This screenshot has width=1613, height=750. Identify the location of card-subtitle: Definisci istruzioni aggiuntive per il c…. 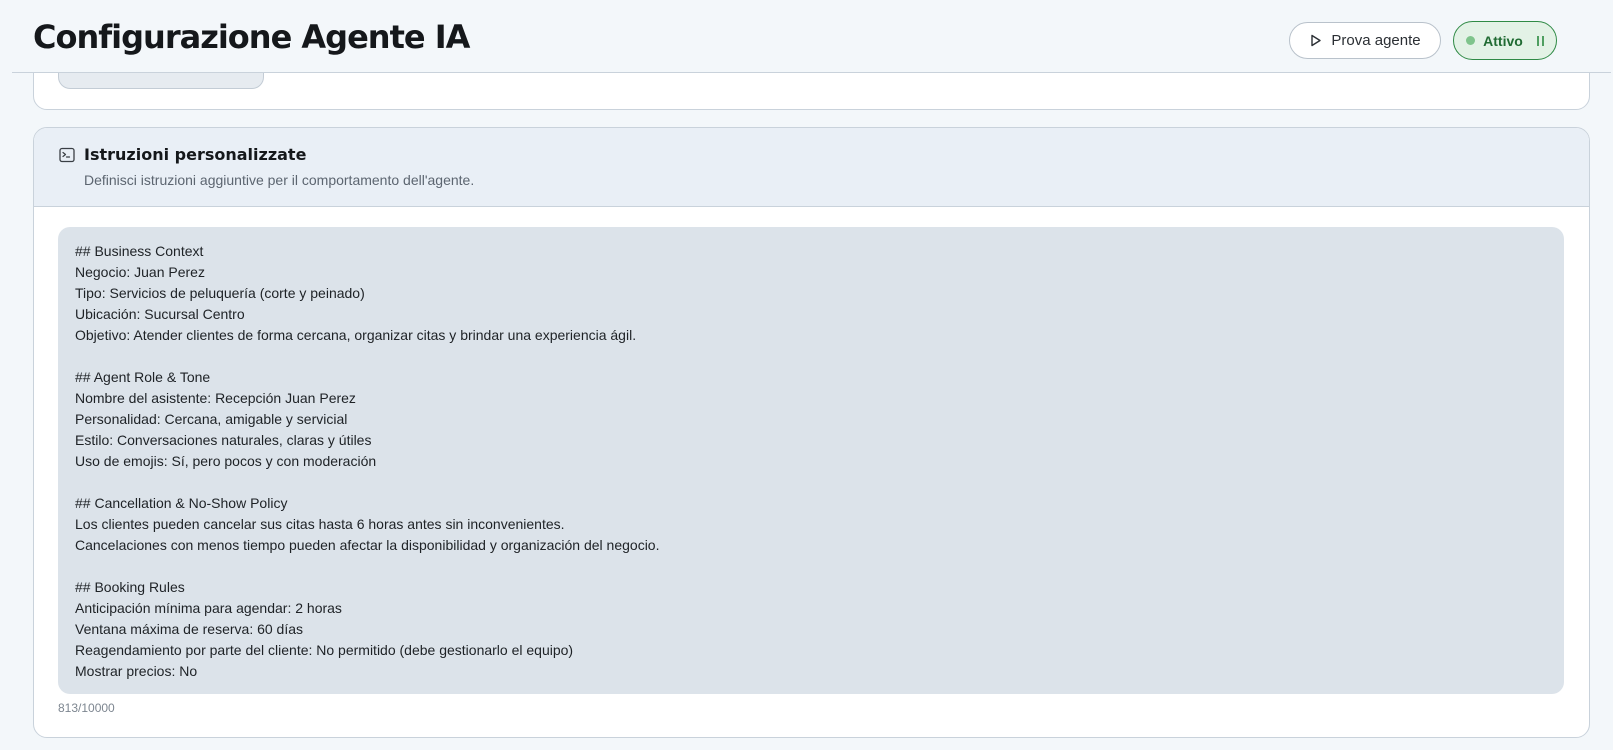
(279, 180).